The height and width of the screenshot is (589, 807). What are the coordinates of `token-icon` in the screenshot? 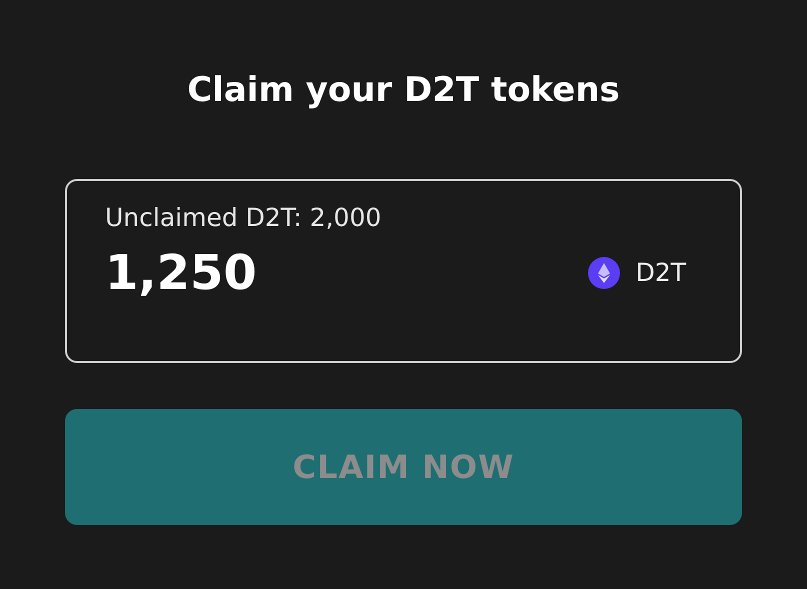 It's located at (604, 272).